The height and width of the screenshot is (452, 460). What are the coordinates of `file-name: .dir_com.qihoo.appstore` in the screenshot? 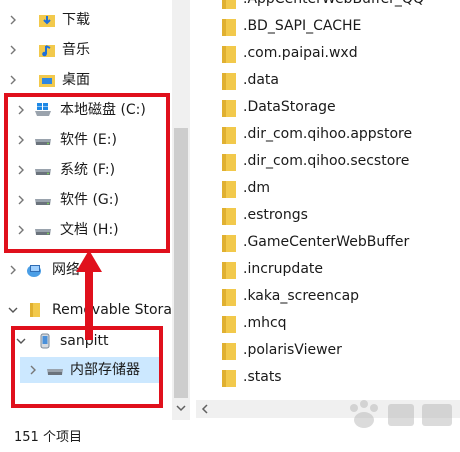 It's located at (328, 134).